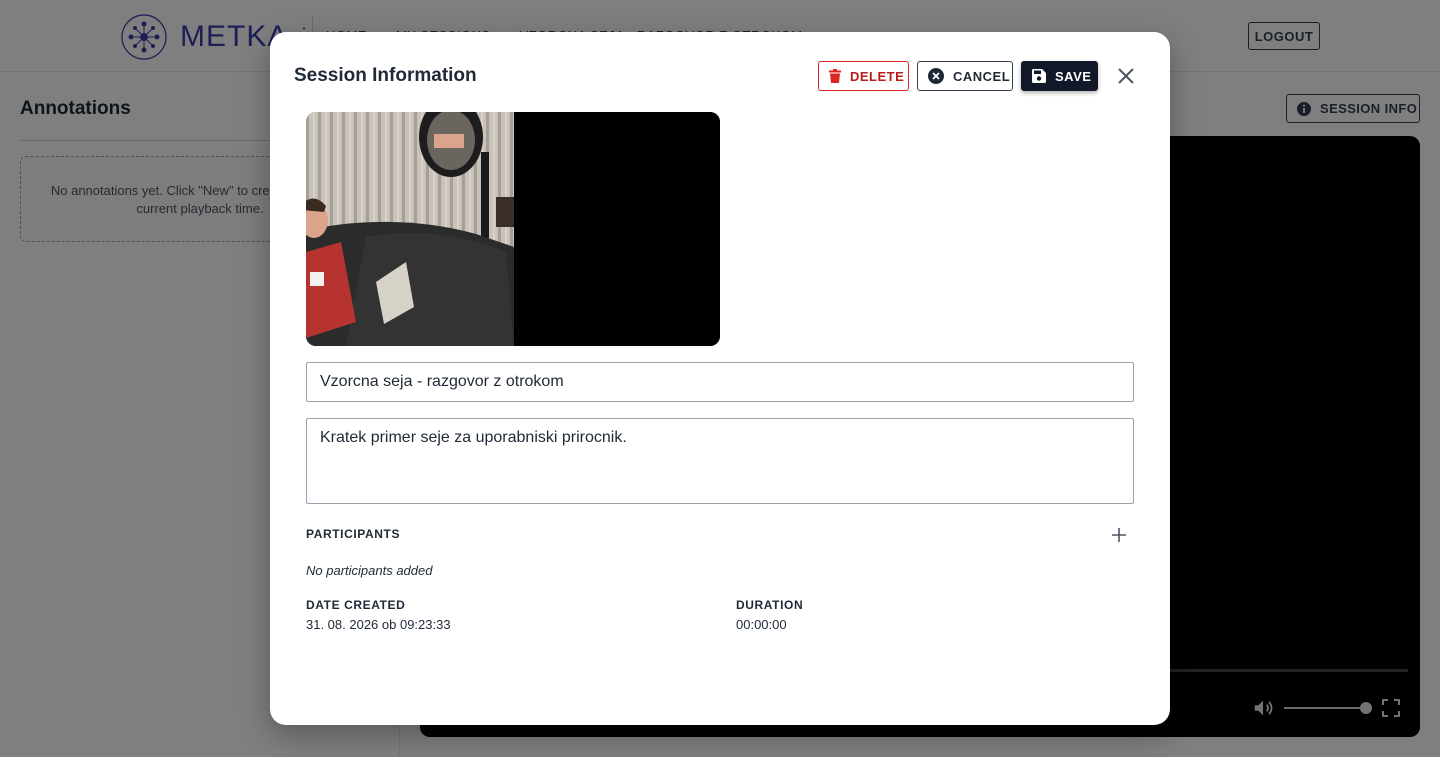 The height and width of the screenshot is (757, 1440). I want to click on duration-value: 00:00:00, so click(761, 624).